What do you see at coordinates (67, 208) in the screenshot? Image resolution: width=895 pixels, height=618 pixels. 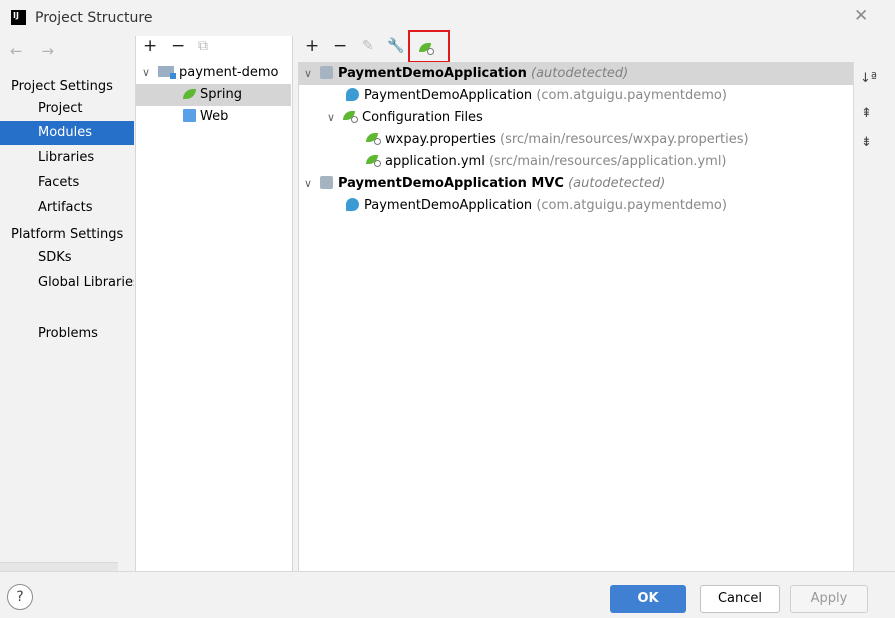 I see `nav-item-artifacts: Artifacts` at bounding box center [67, 208].